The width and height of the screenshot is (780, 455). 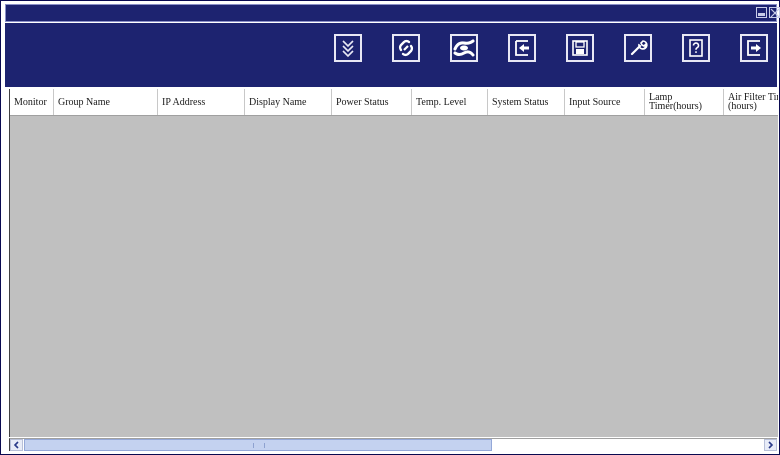 What do you see at coordinates (761, 12) in the screenshot?
I see `minimize-icon` at bounding box center [761, 12].